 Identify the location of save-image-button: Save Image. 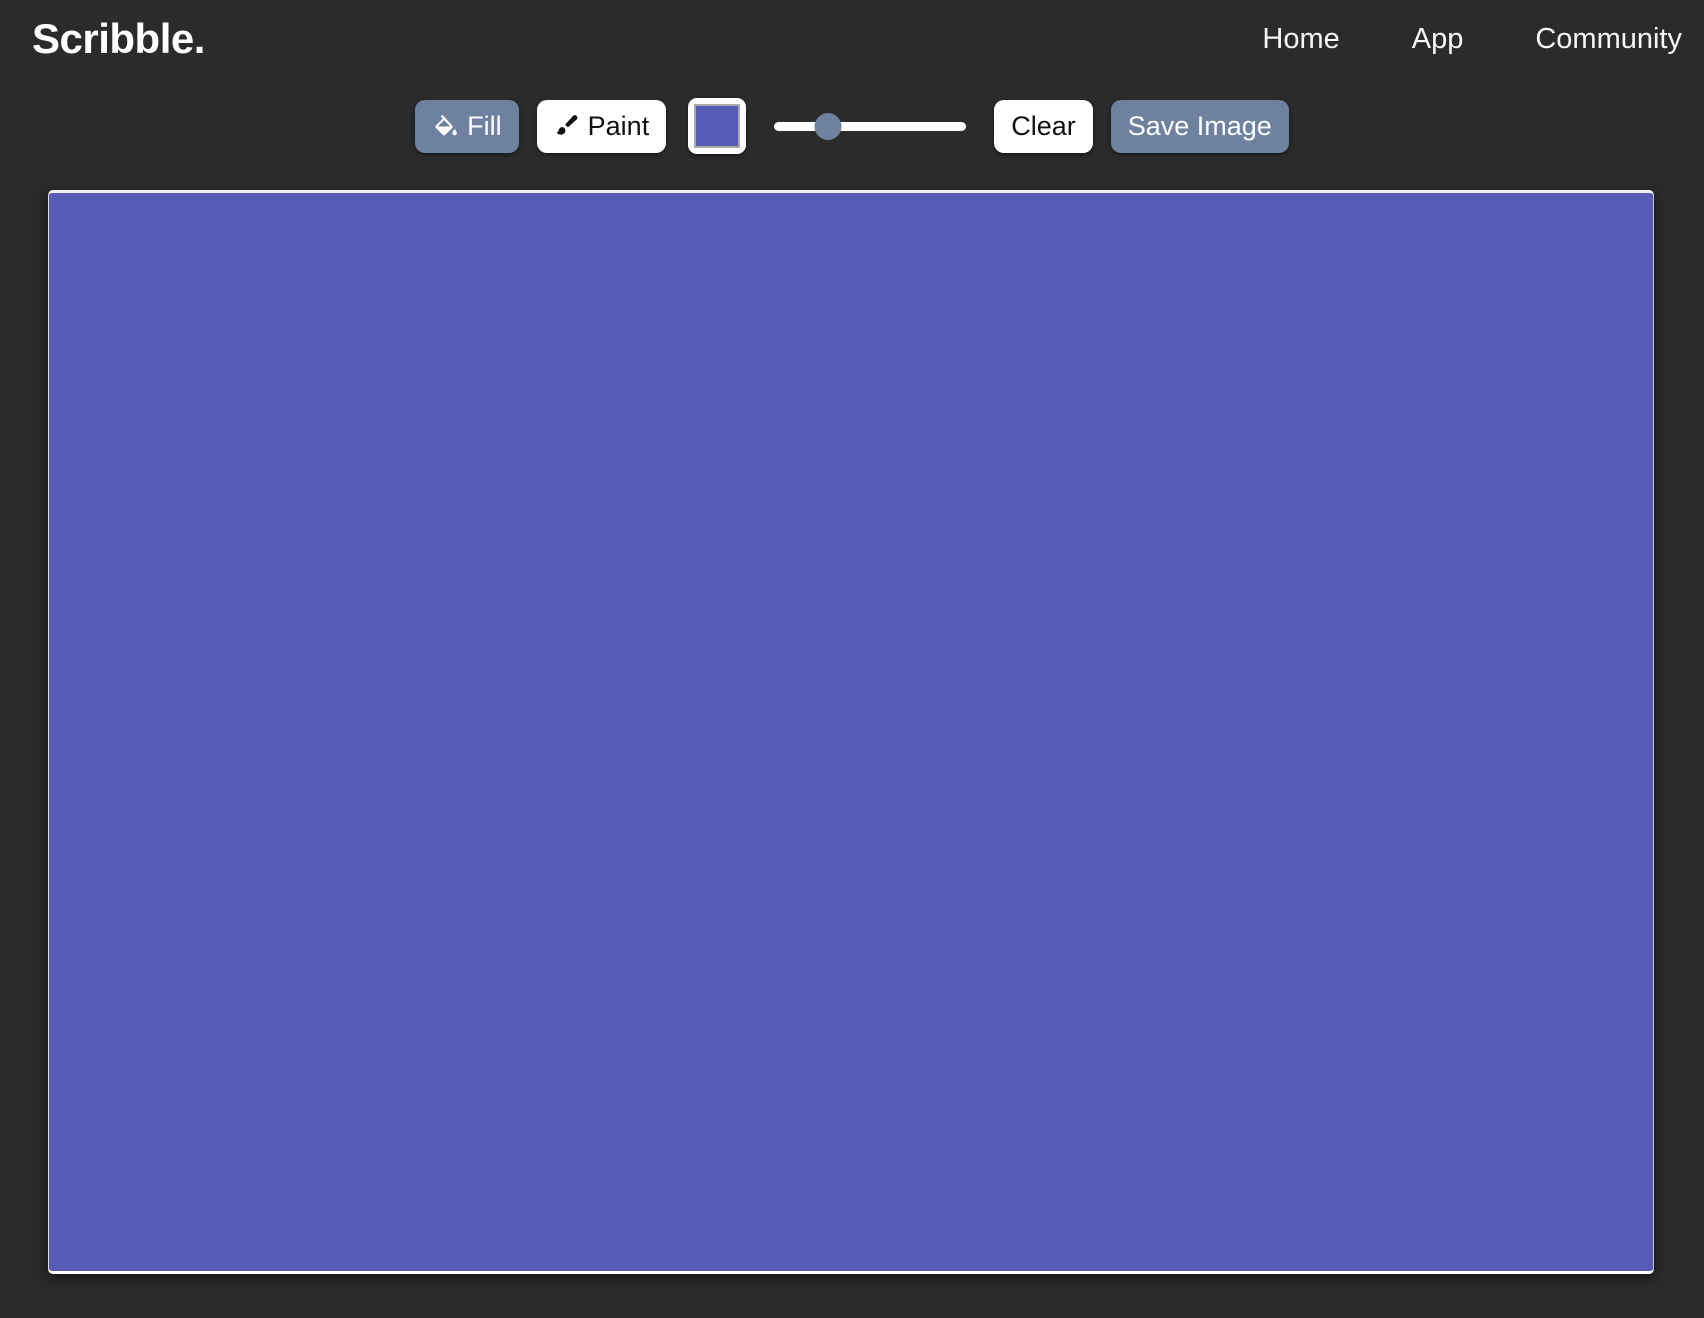
(1199, 126).